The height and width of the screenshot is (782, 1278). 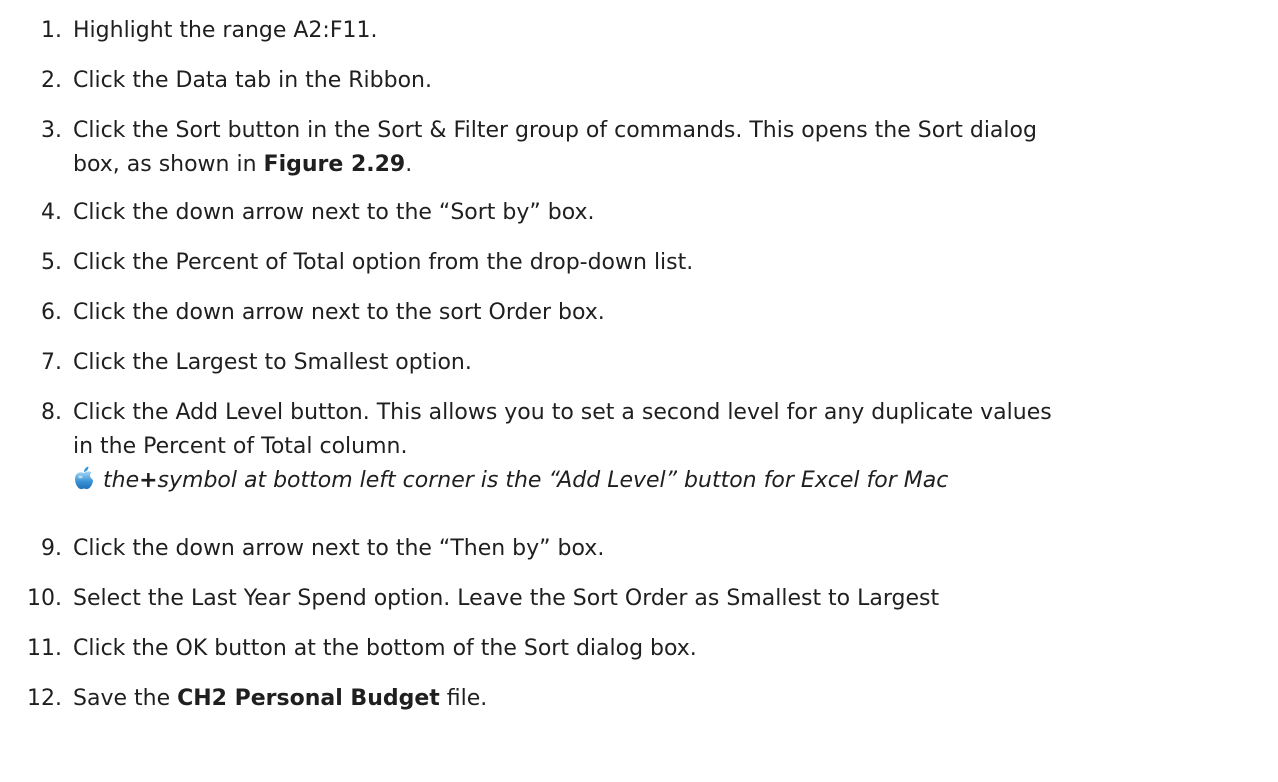 What do you see at coordinates (51, 30) in the screenshot?
I see `step-number: 1.` at bounding box center [51, 30].